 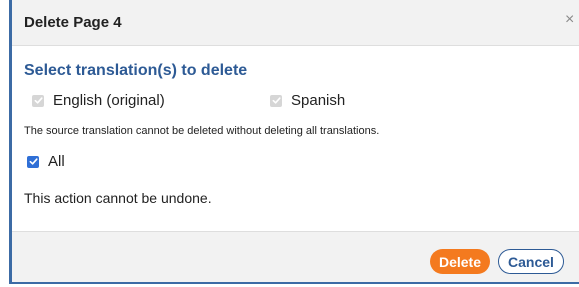 I want to click on delete-button: Delete, so click(x=460, y=261).